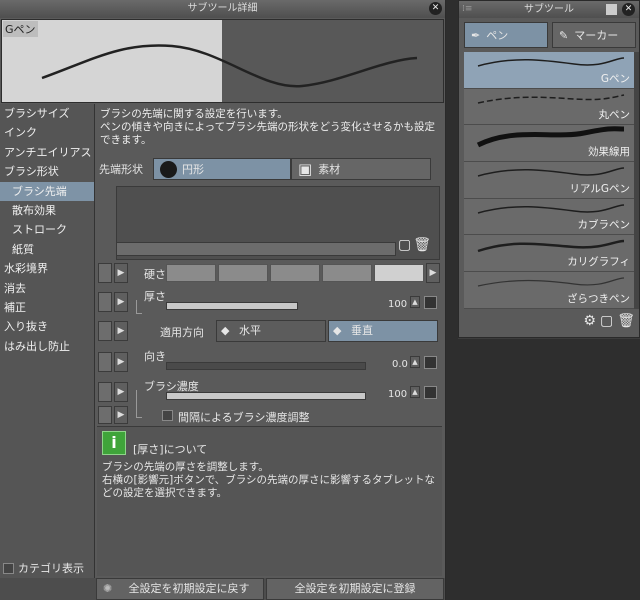  I want to click on subtool-item: ざらつきペン, so click(549, 290).